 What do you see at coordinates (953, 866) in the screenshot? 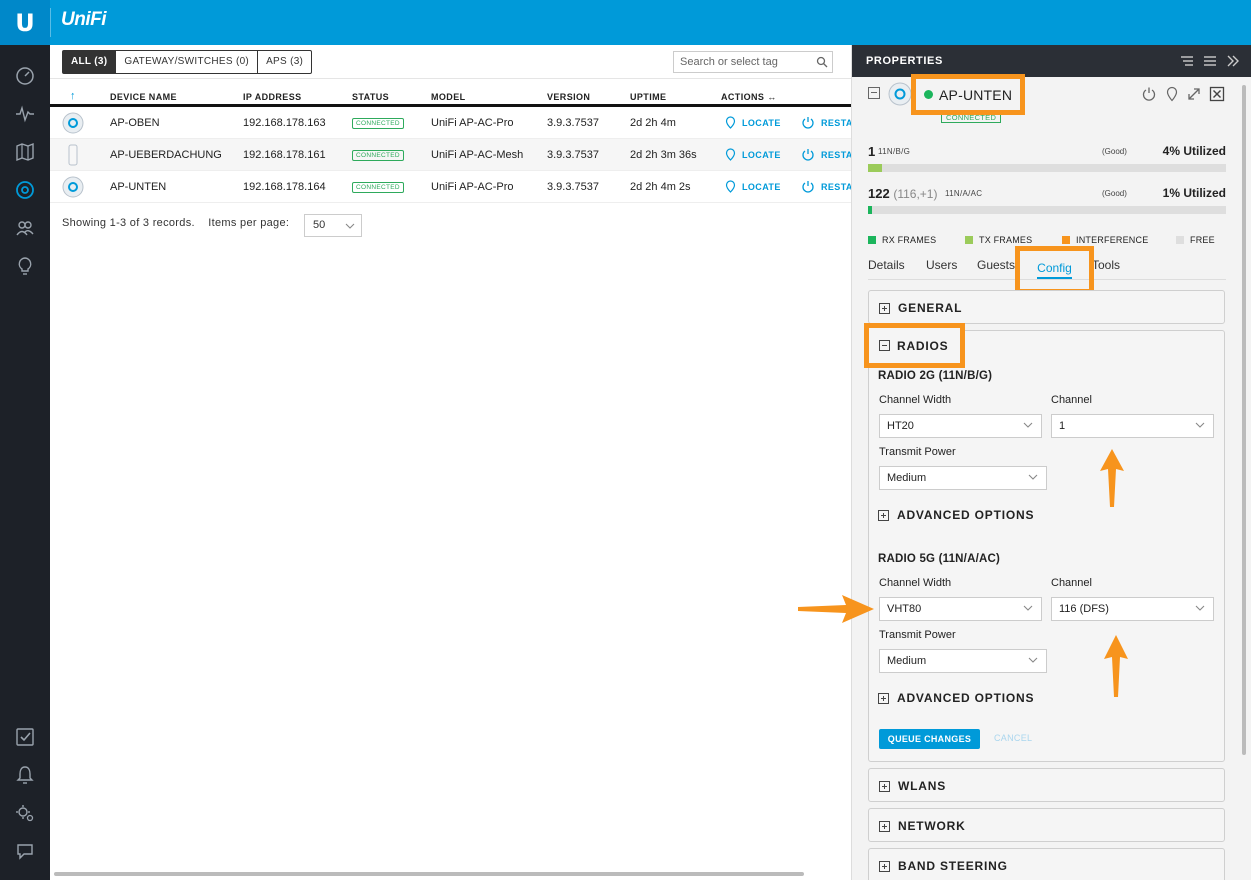
I see `section-title: BAND STEERING` at bounding box center [953, 866].